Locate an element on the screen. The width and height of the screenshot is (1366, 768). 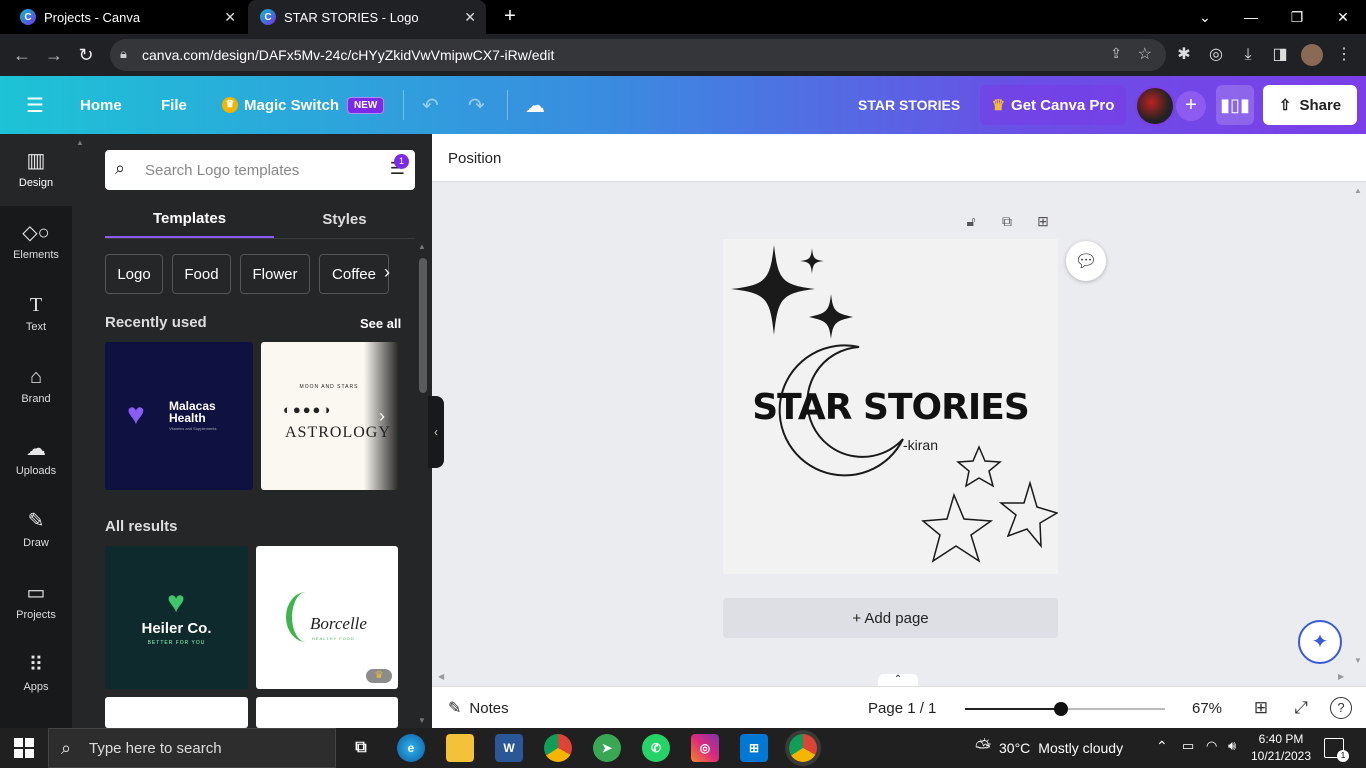
page-indicator: Page 1 / 1 is located at coordinates (902, 708).